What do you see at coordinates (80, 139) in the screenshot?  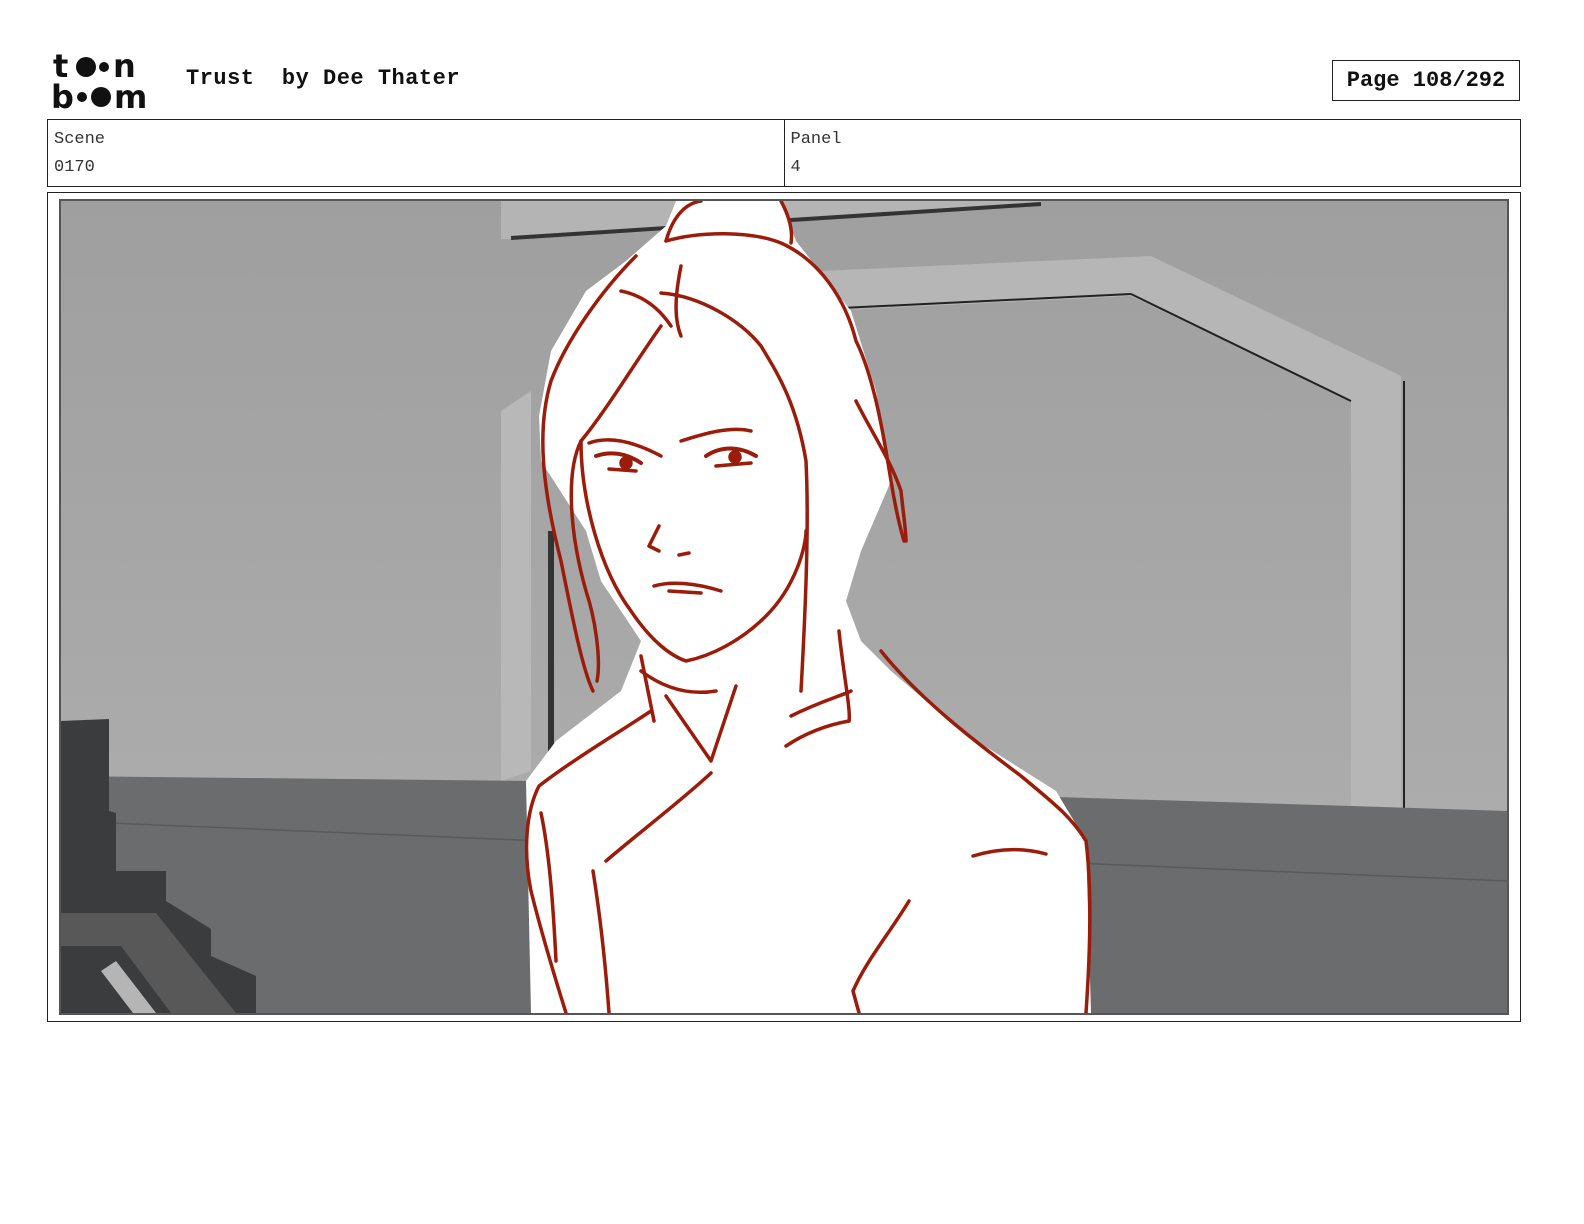 I see `scene-label: Scene` at bounding box center [80, 139].